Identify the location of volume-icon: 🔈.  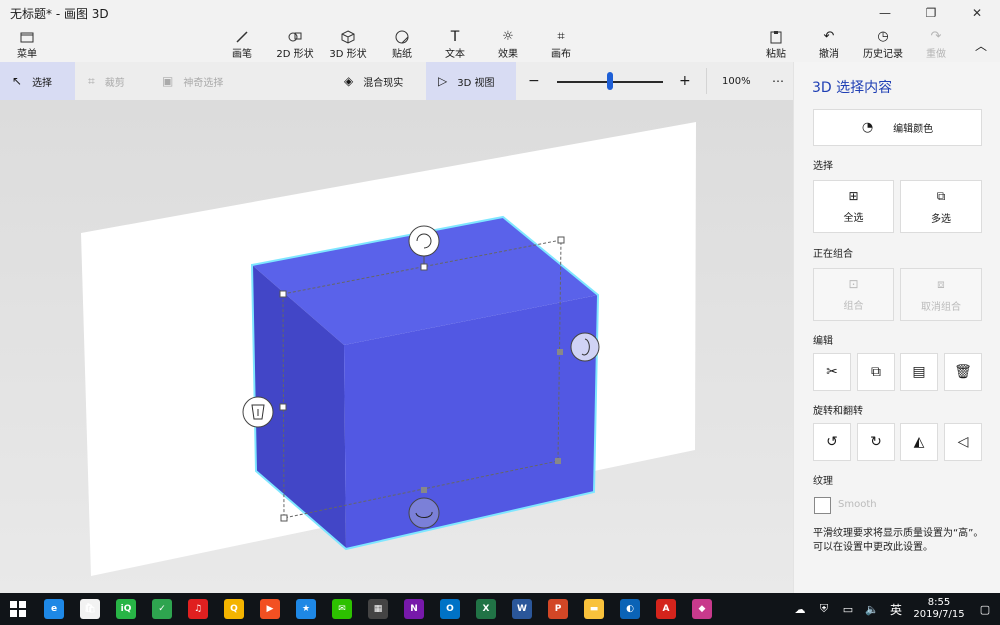
(872, 609).